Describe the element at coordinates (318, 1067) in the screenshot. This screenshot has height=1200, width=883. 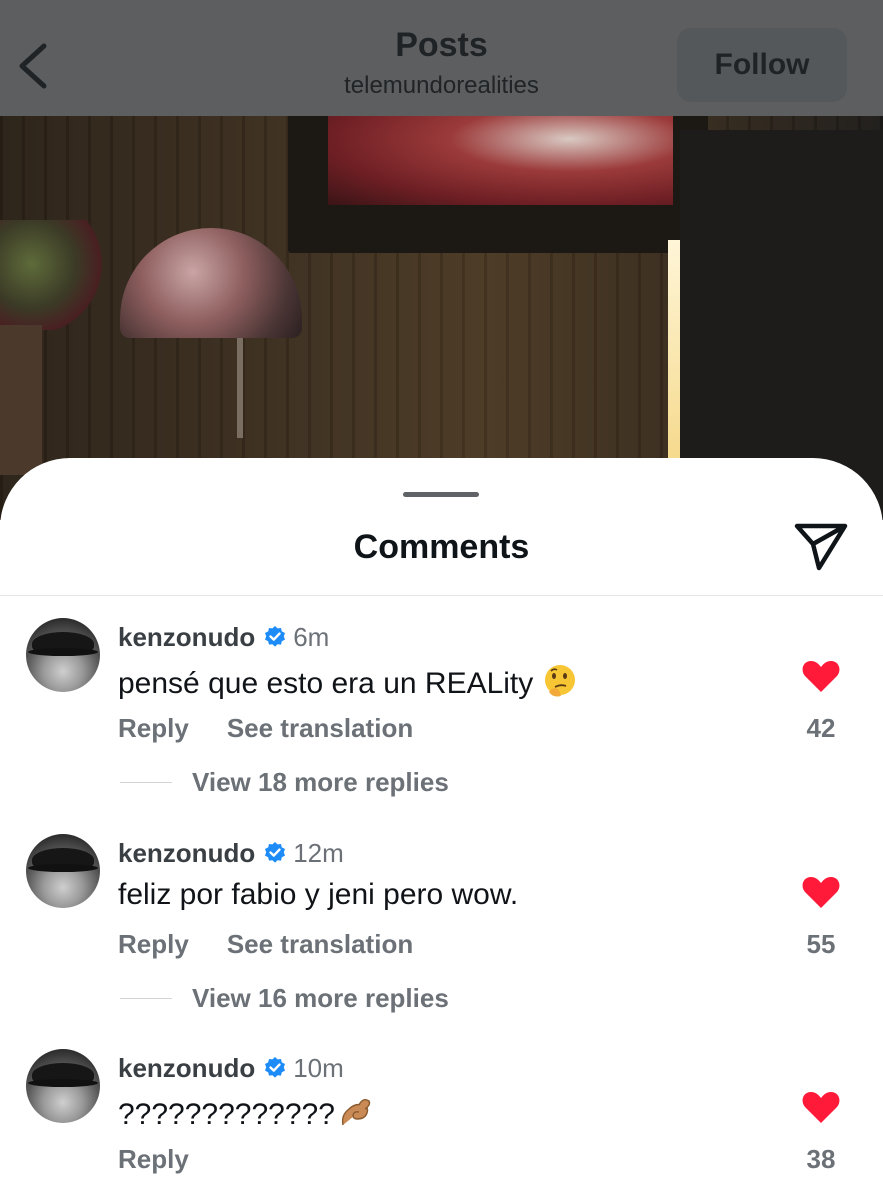
I see `comment-time: 10m` at that location.